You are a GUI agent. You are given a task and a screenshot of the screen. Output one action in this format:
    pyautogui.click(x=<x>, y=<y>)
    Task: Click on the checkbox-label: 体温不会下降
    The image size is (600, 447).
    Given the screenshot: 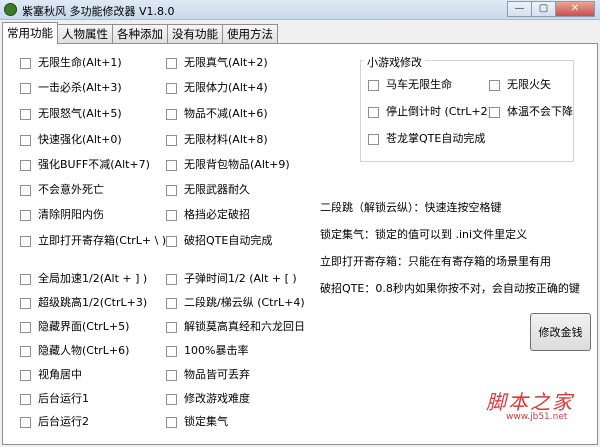 What is the action you would take?
    pyautogui.click(x=540, y=111)
    